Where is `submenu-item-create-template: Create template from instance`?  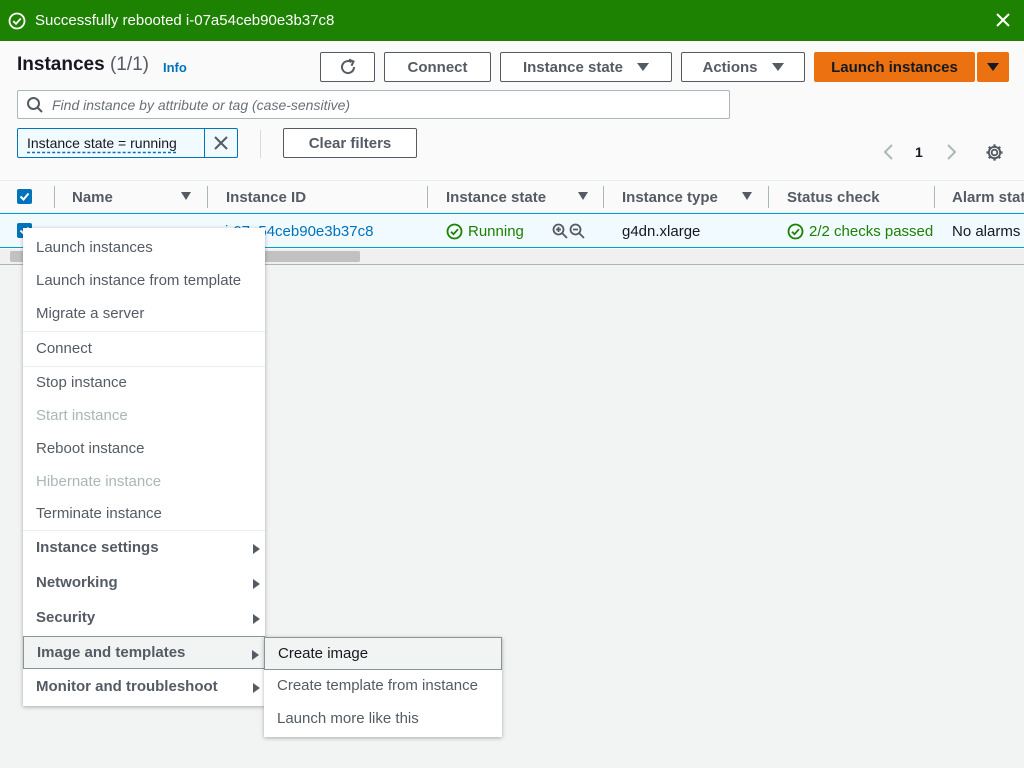 submenu-item-create-template: Create template from instance is located at coordinates (383, 685).